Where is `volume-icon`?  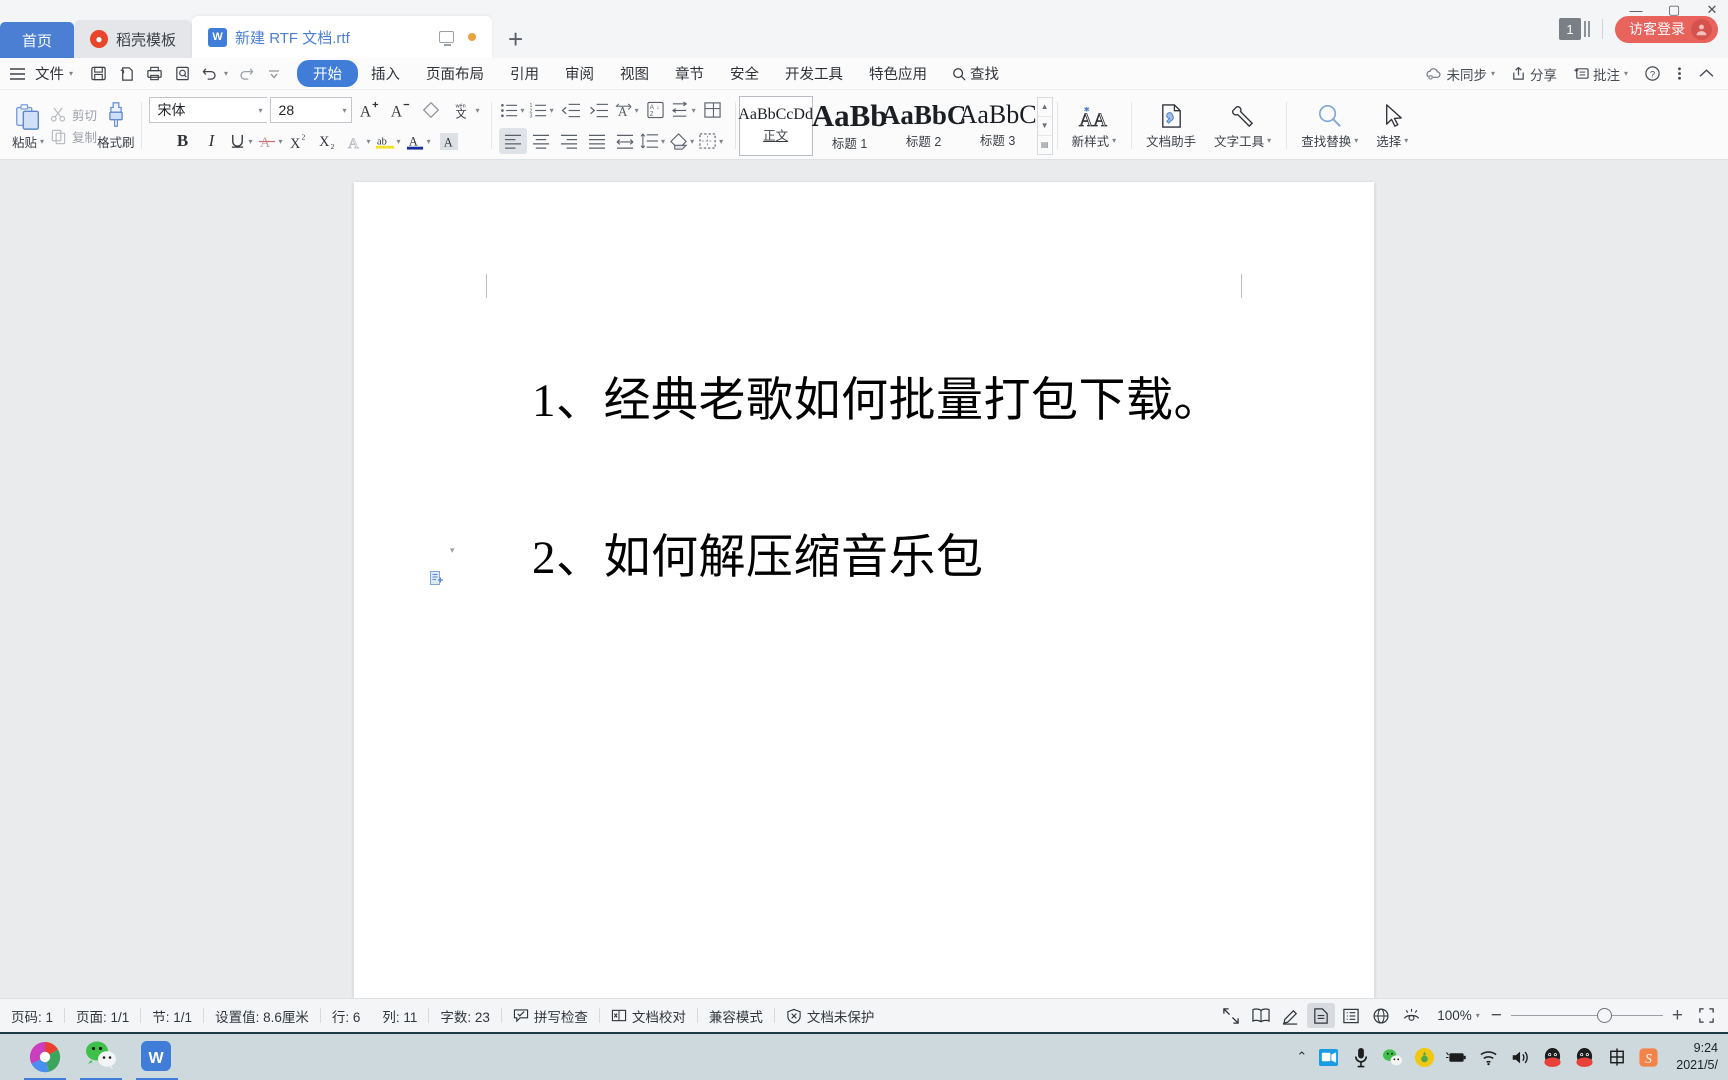
volume-icon is located at coordinates (1520, 1057).